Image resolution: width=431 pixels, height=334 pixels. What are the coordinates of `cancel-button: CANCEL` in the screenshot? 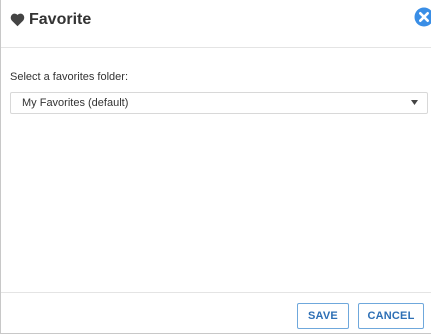 It's located at (391, 316).